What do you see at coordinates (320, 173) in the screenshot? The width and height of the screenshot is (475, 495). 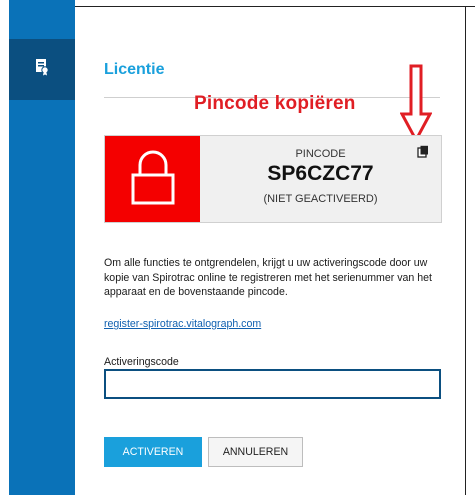 I see `pincode-value: SP6CZC77` at bounding box center [320, 173].